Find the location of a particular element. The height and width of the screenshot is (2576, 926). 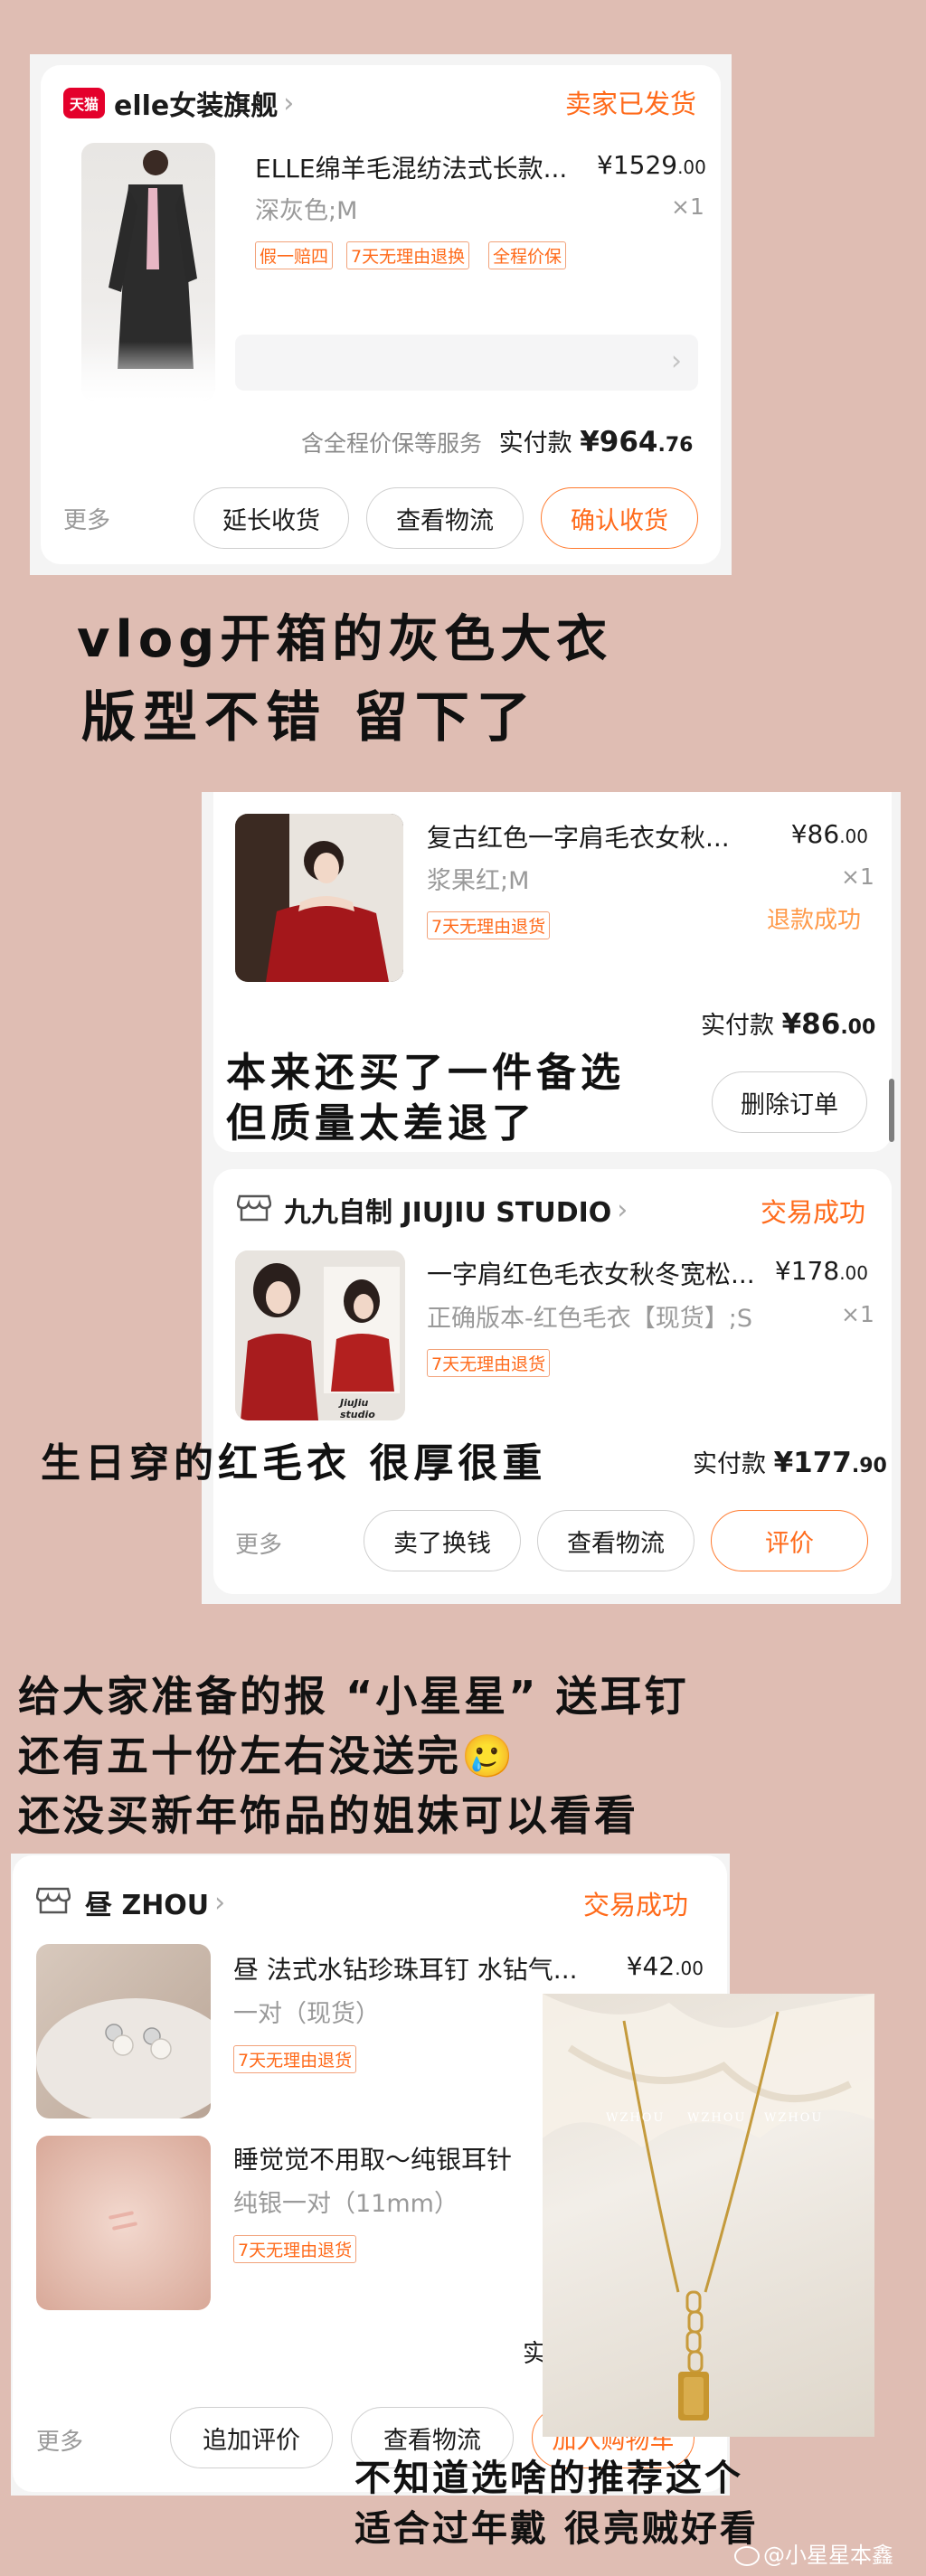

note-earrings-line1: 给大家准备的报 “小星星” 送耳钉 is located at coordinates (353, 1696).